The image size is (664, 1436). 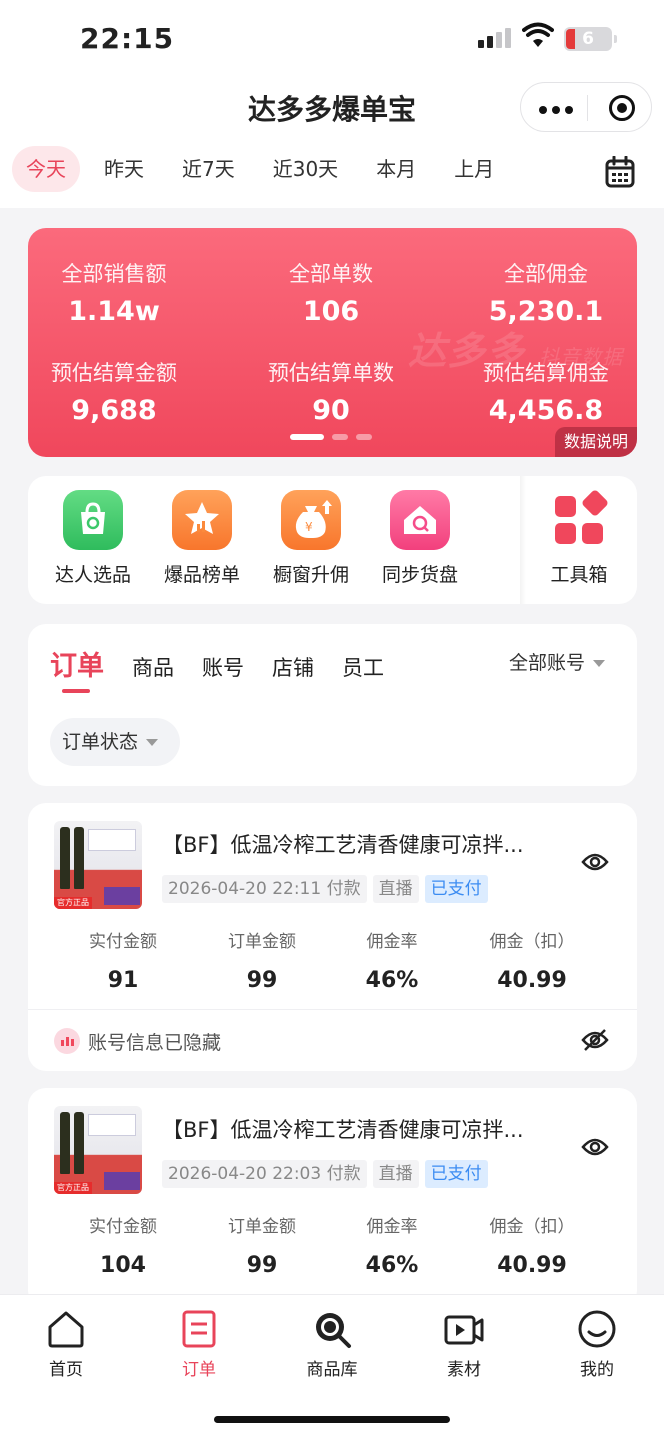 I want to click on smile-icon, so click(x=597, y=1329).